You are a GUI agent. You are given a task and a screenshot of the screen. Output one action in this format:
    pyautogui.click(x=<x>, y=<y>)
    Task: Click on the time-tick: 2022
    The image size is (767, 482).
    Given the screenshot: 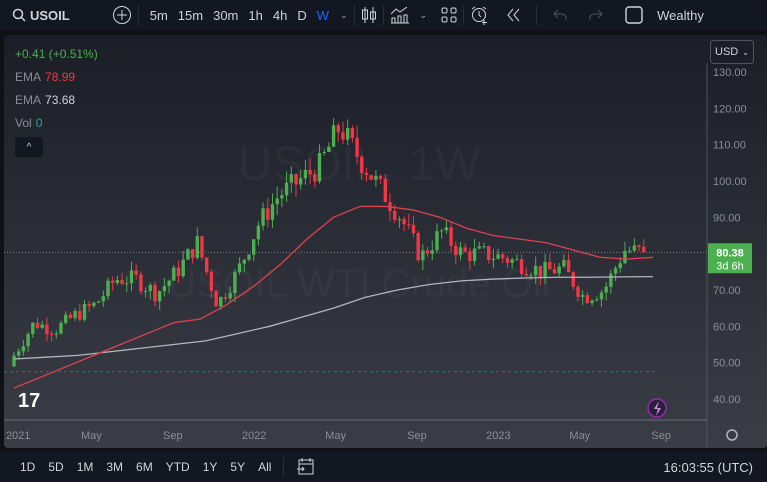 What is the action you would take?
    pyautogui.click(x=254, y=436)
    